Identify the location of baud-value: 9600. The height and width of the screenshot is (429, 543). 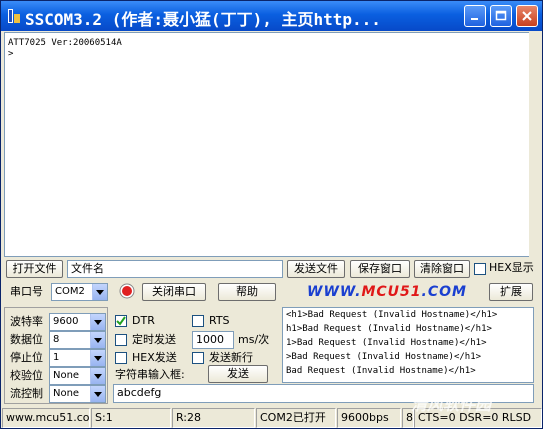
(66, 321).